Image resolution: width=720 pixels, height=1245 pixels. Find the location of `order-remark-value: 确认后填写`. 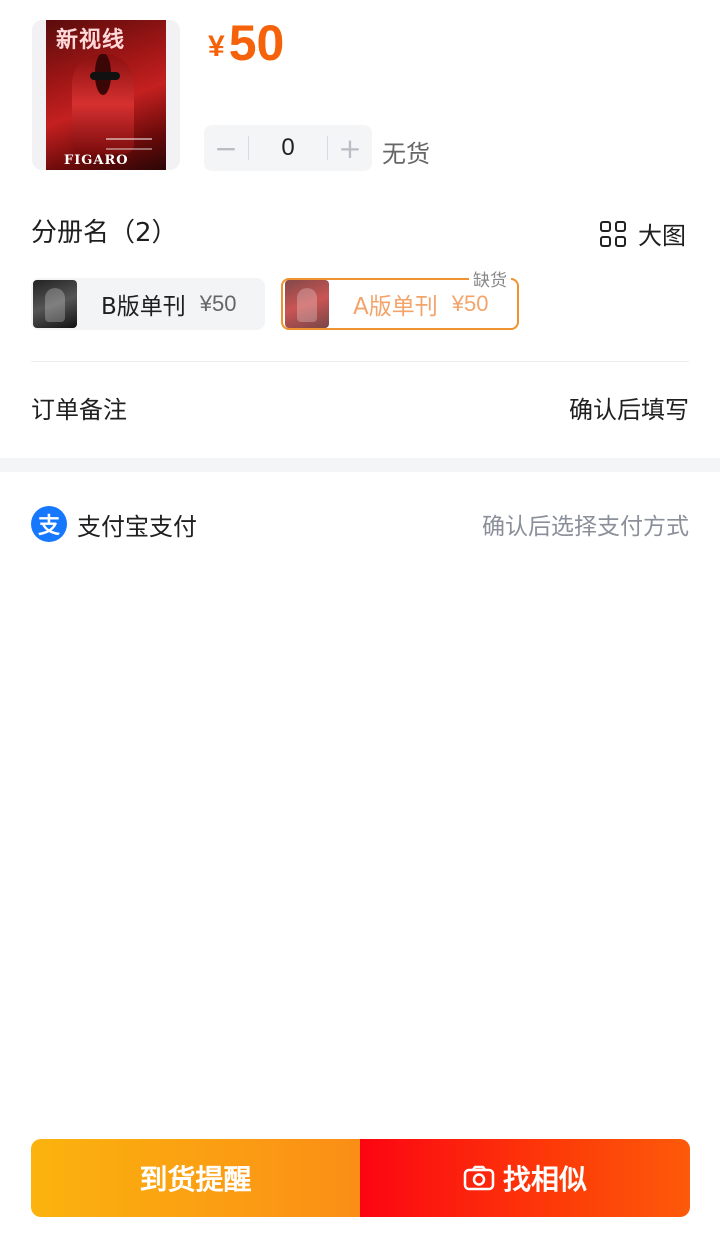

order-remark-value: 确认后填写 is located at coordinates (629, 410).